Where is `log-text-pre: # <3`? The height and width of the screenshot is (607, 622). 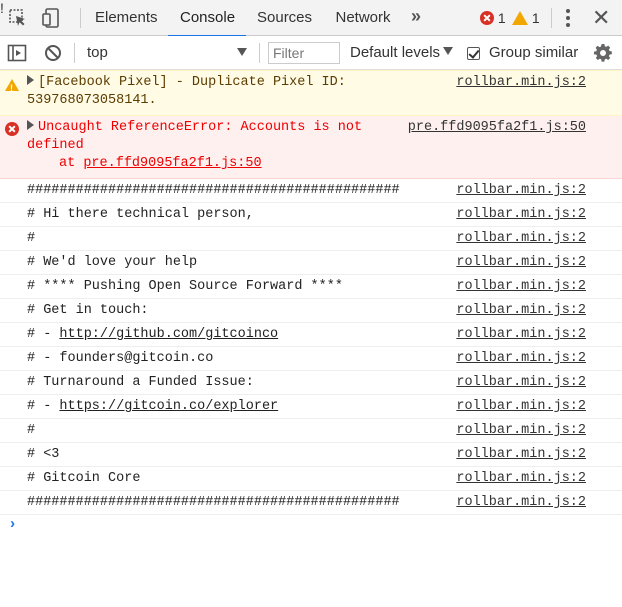 log-text-pre: # <3 is located at coordinates (43, 454).